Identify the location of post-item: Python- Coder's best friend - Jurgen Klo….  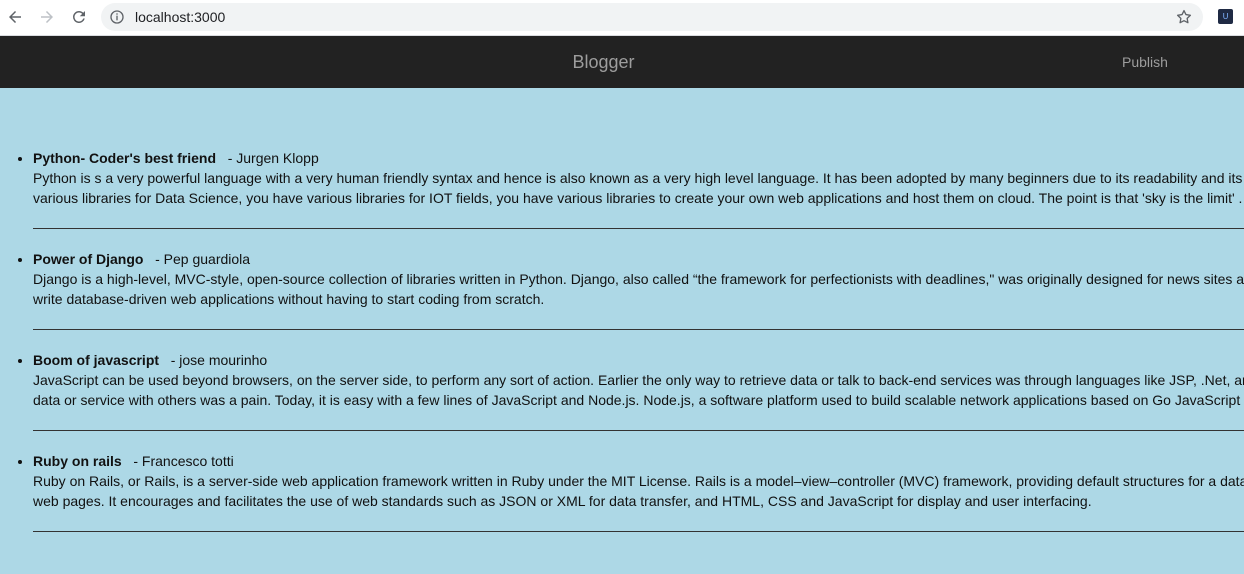
(638, 188).